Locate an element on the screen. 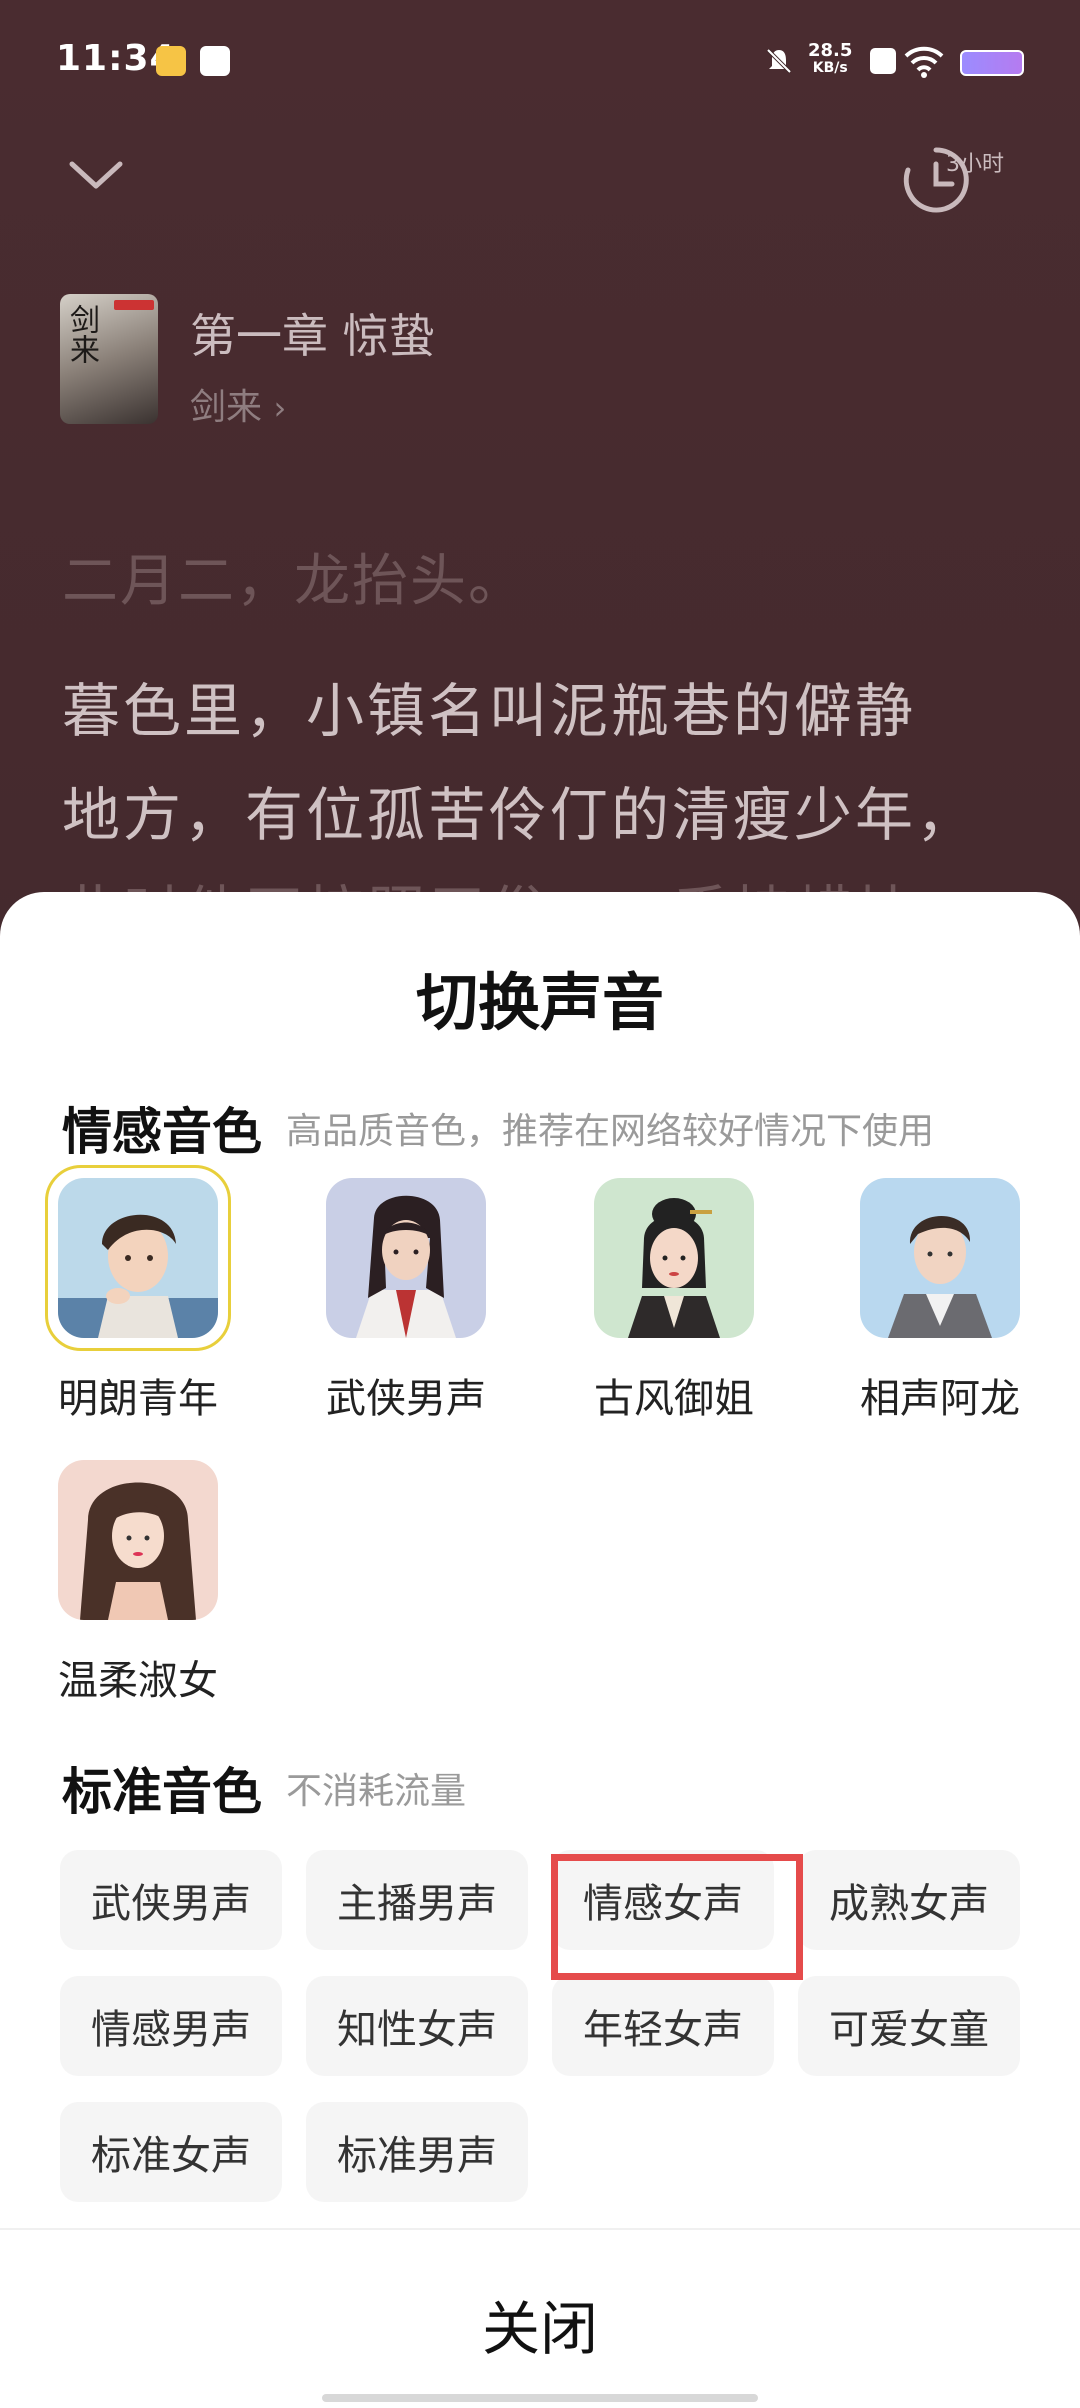 The image size is (1080, 2408). close-button: 关闭 is located at coordinates (540, 2324).